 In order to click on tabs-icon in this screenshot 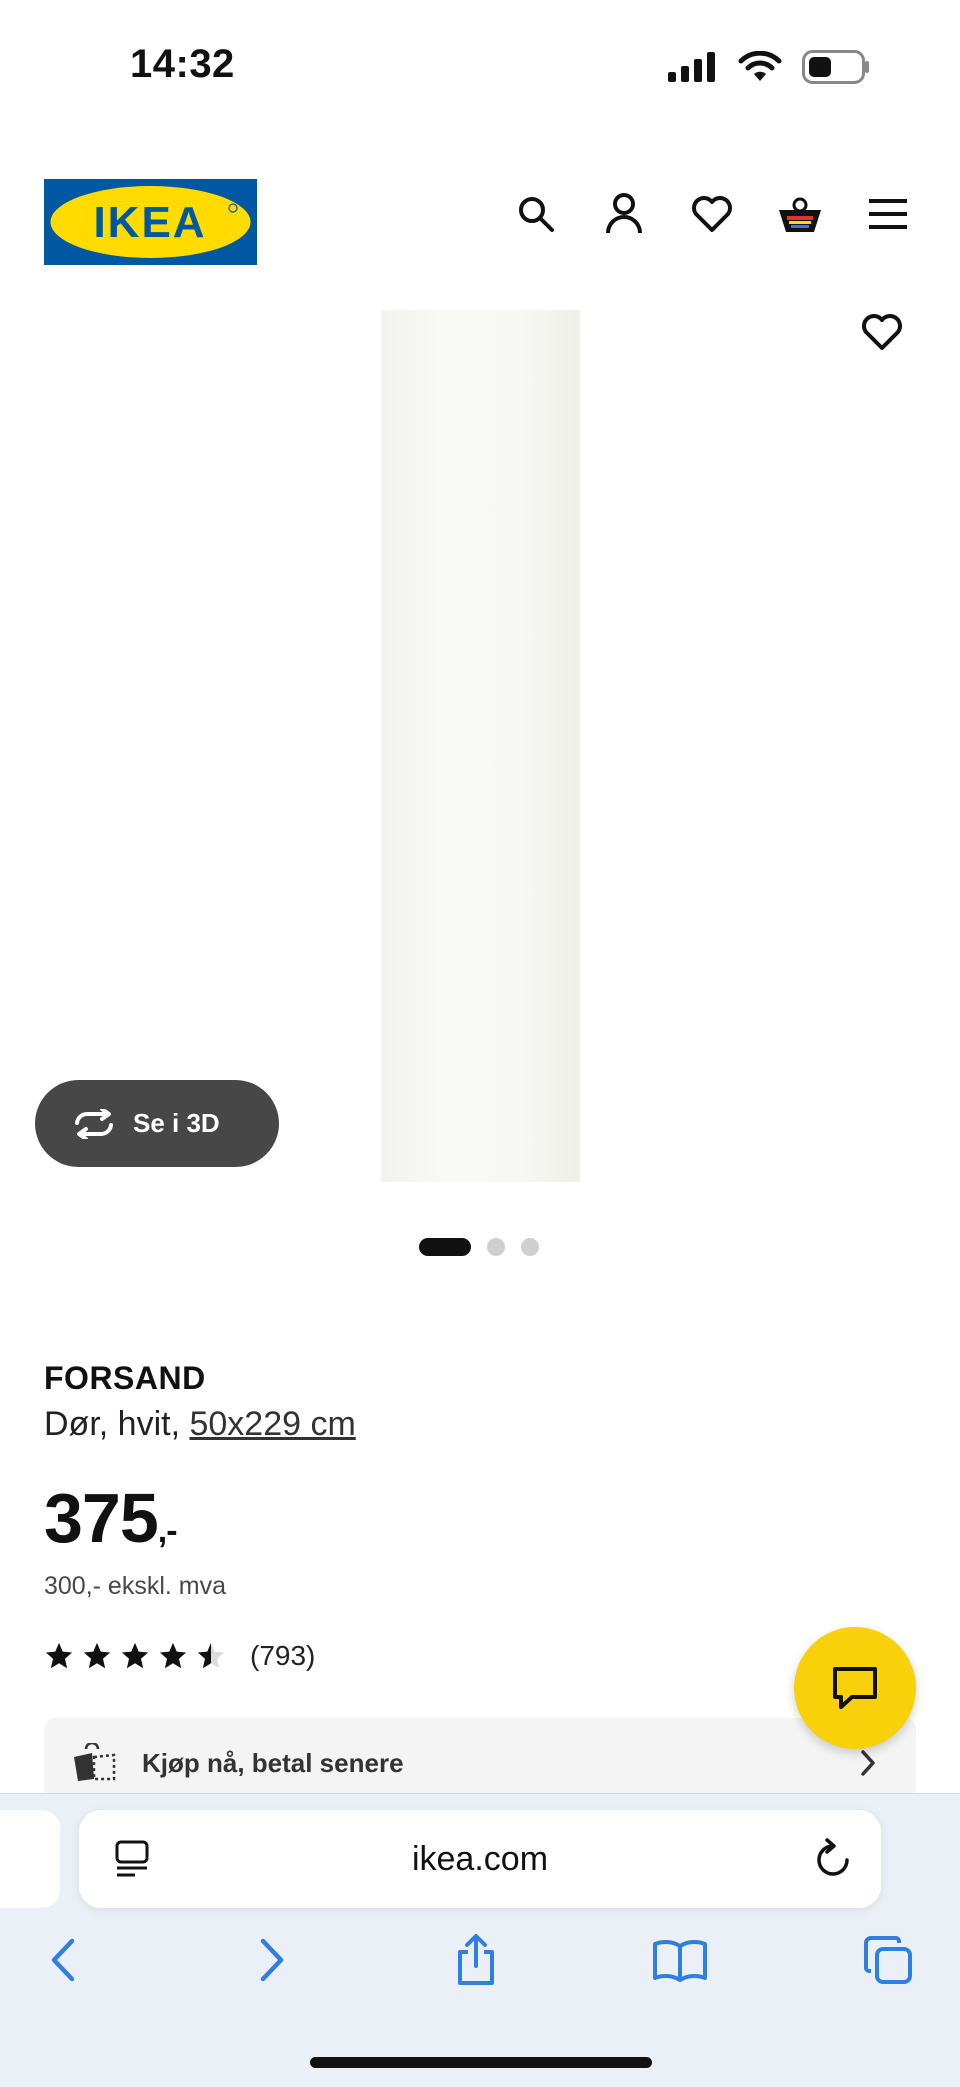, I will do `click(888, 1960)`.